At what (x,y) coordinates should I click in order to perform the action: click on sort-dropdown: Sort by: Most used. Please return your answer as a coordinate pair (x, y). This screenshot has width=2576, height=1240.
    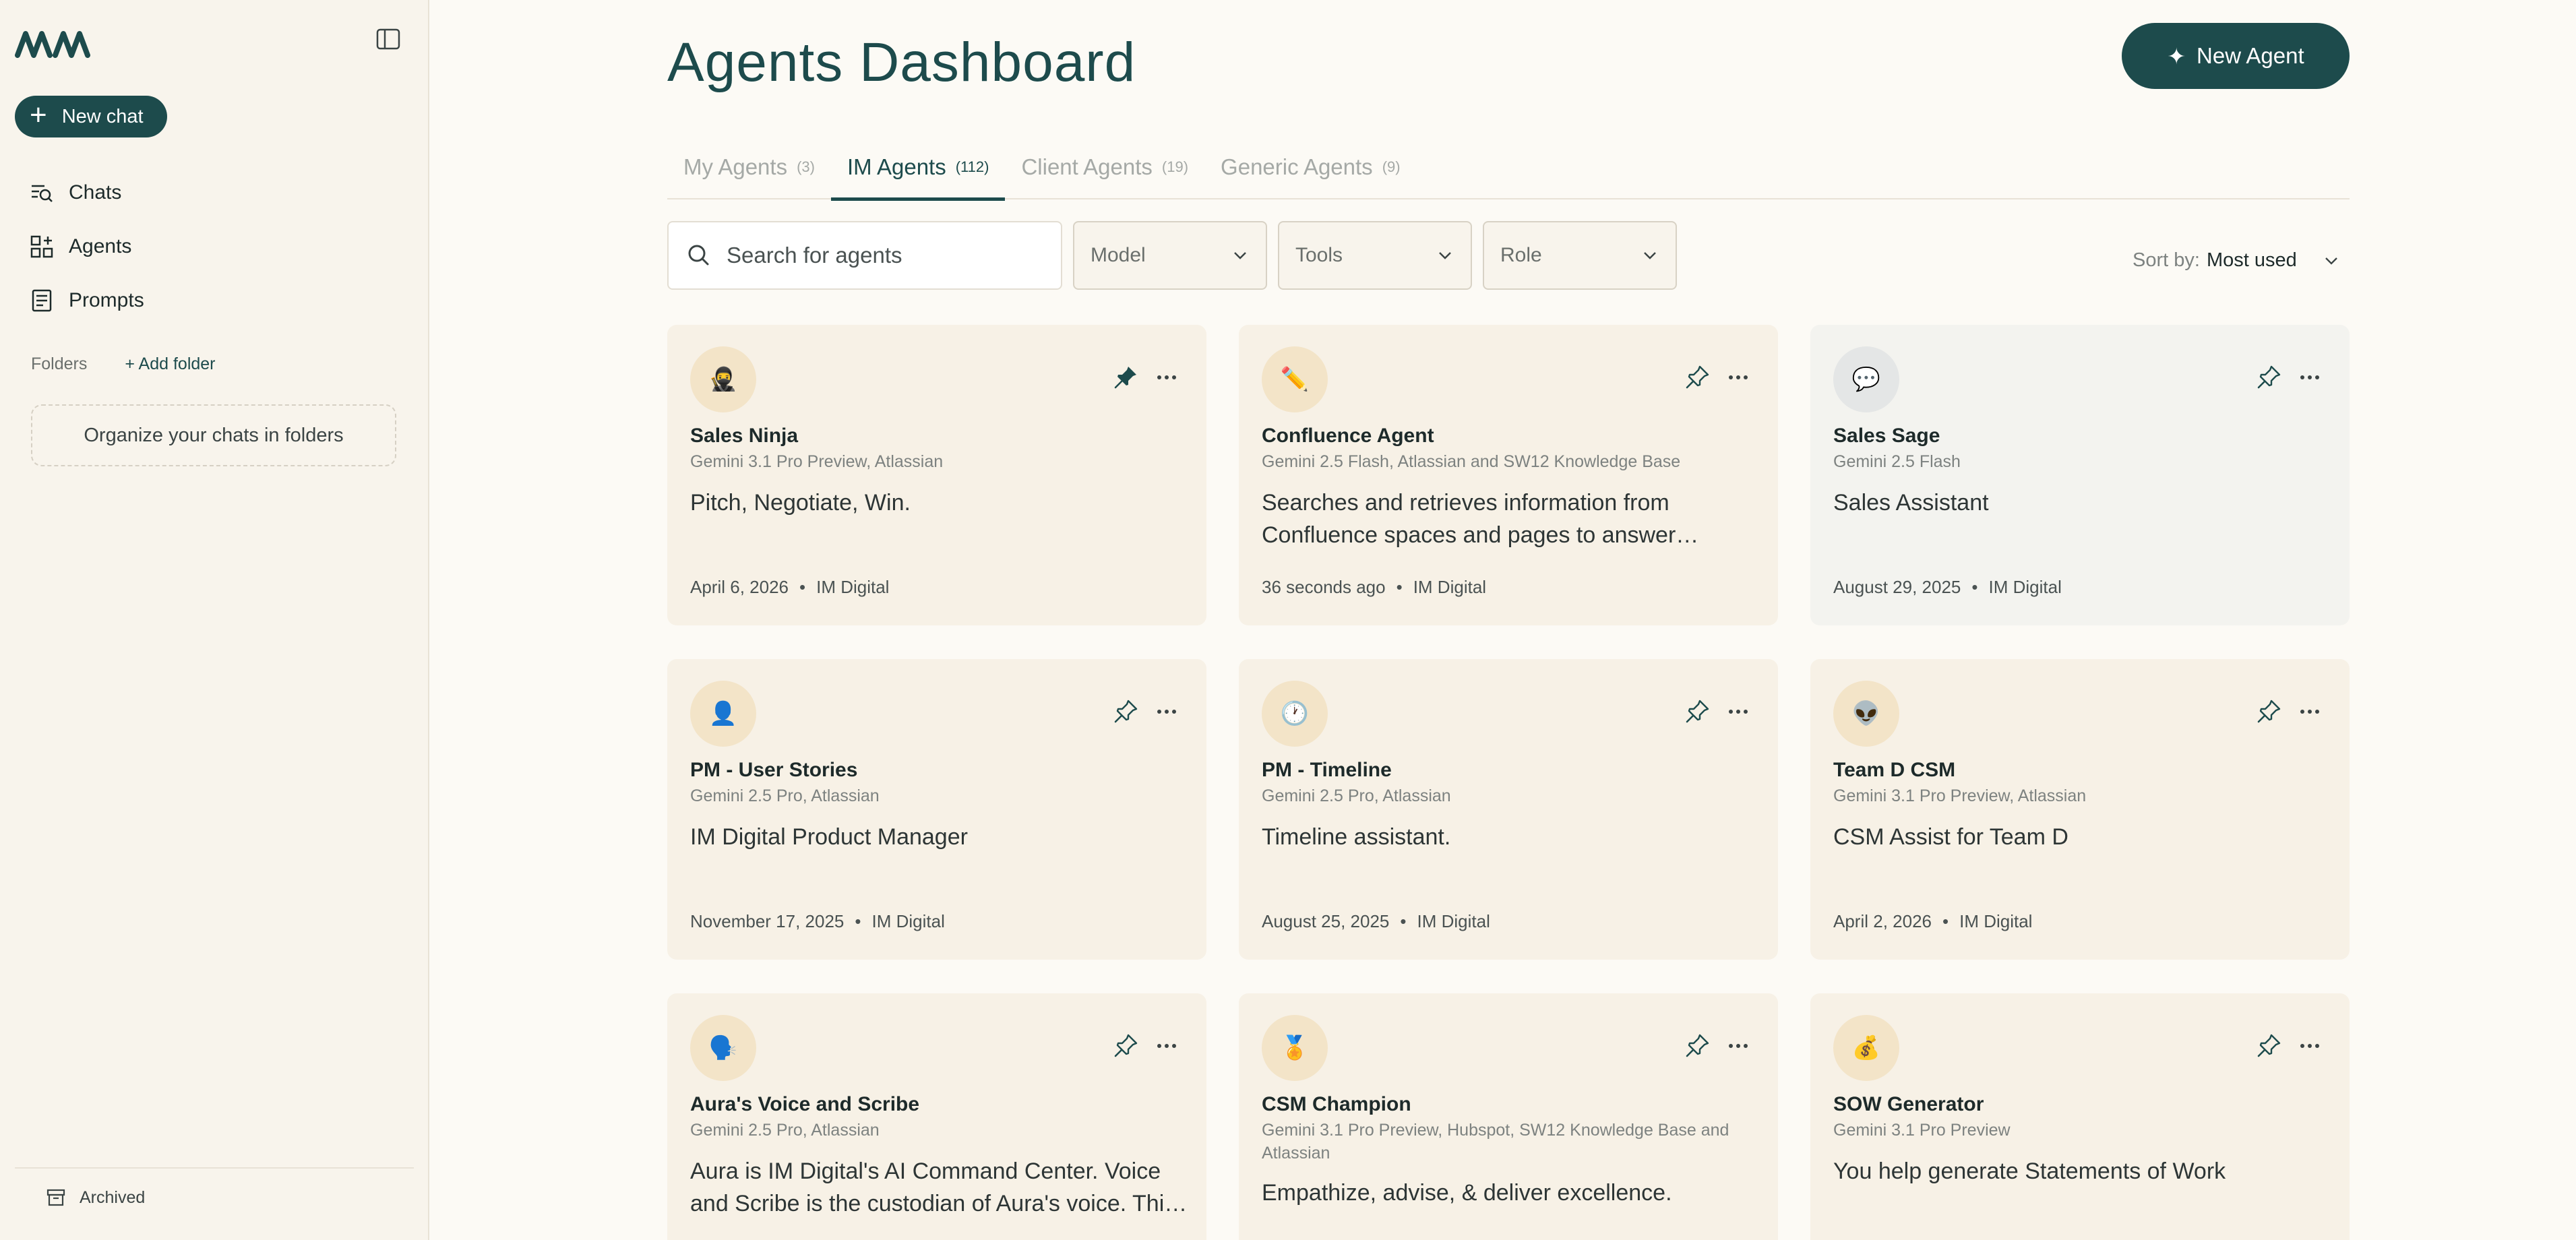
    Looking at the image, I should click on (2236, 260).